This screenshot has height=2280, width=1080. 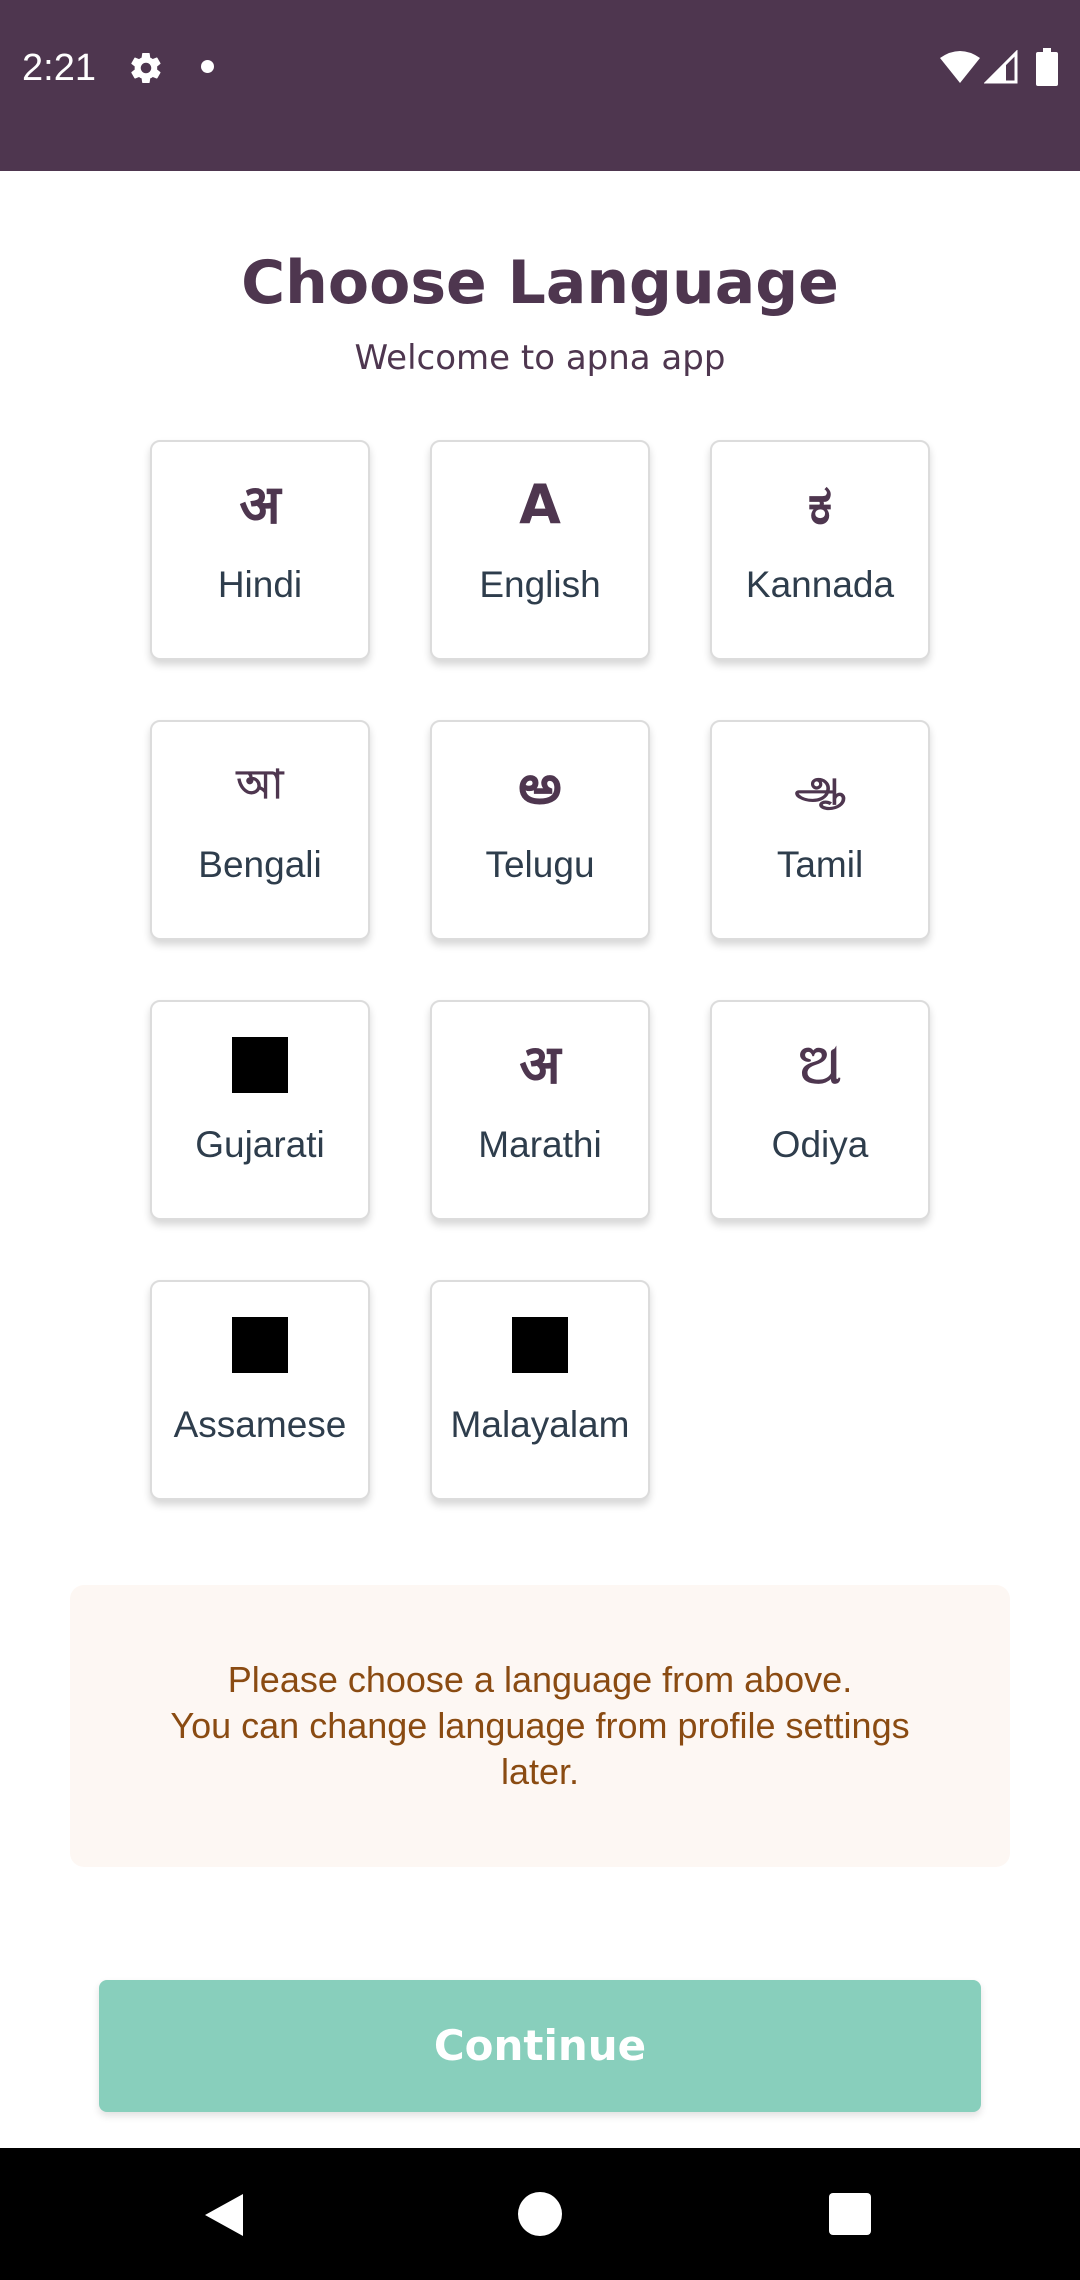 What do you see at coordinates (207, 66) in the screenshot?
I see `notification-dot-icon` at bounding box center [207, 66].